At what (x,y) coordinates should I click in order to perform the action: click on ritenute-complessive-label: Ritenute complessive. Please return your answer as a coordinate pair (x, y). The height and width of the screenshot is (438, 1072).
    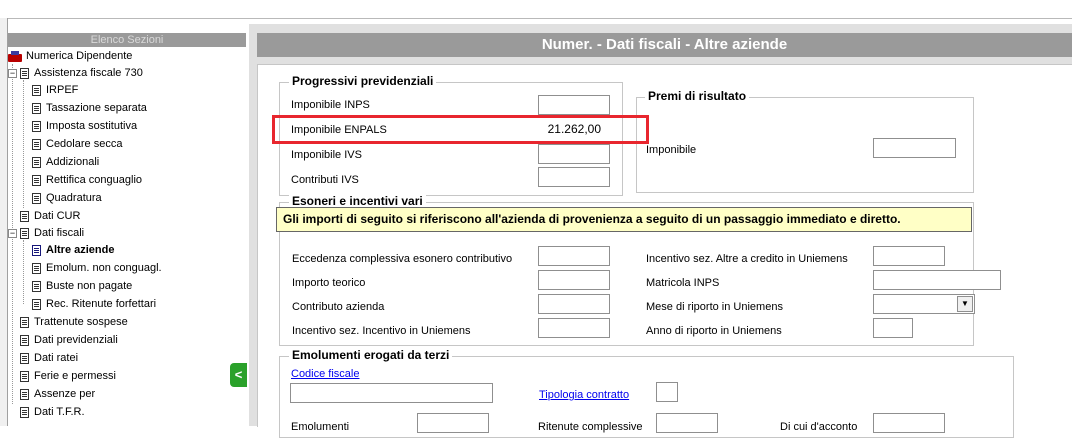
    Looking at the image, I should click on (590, 427).